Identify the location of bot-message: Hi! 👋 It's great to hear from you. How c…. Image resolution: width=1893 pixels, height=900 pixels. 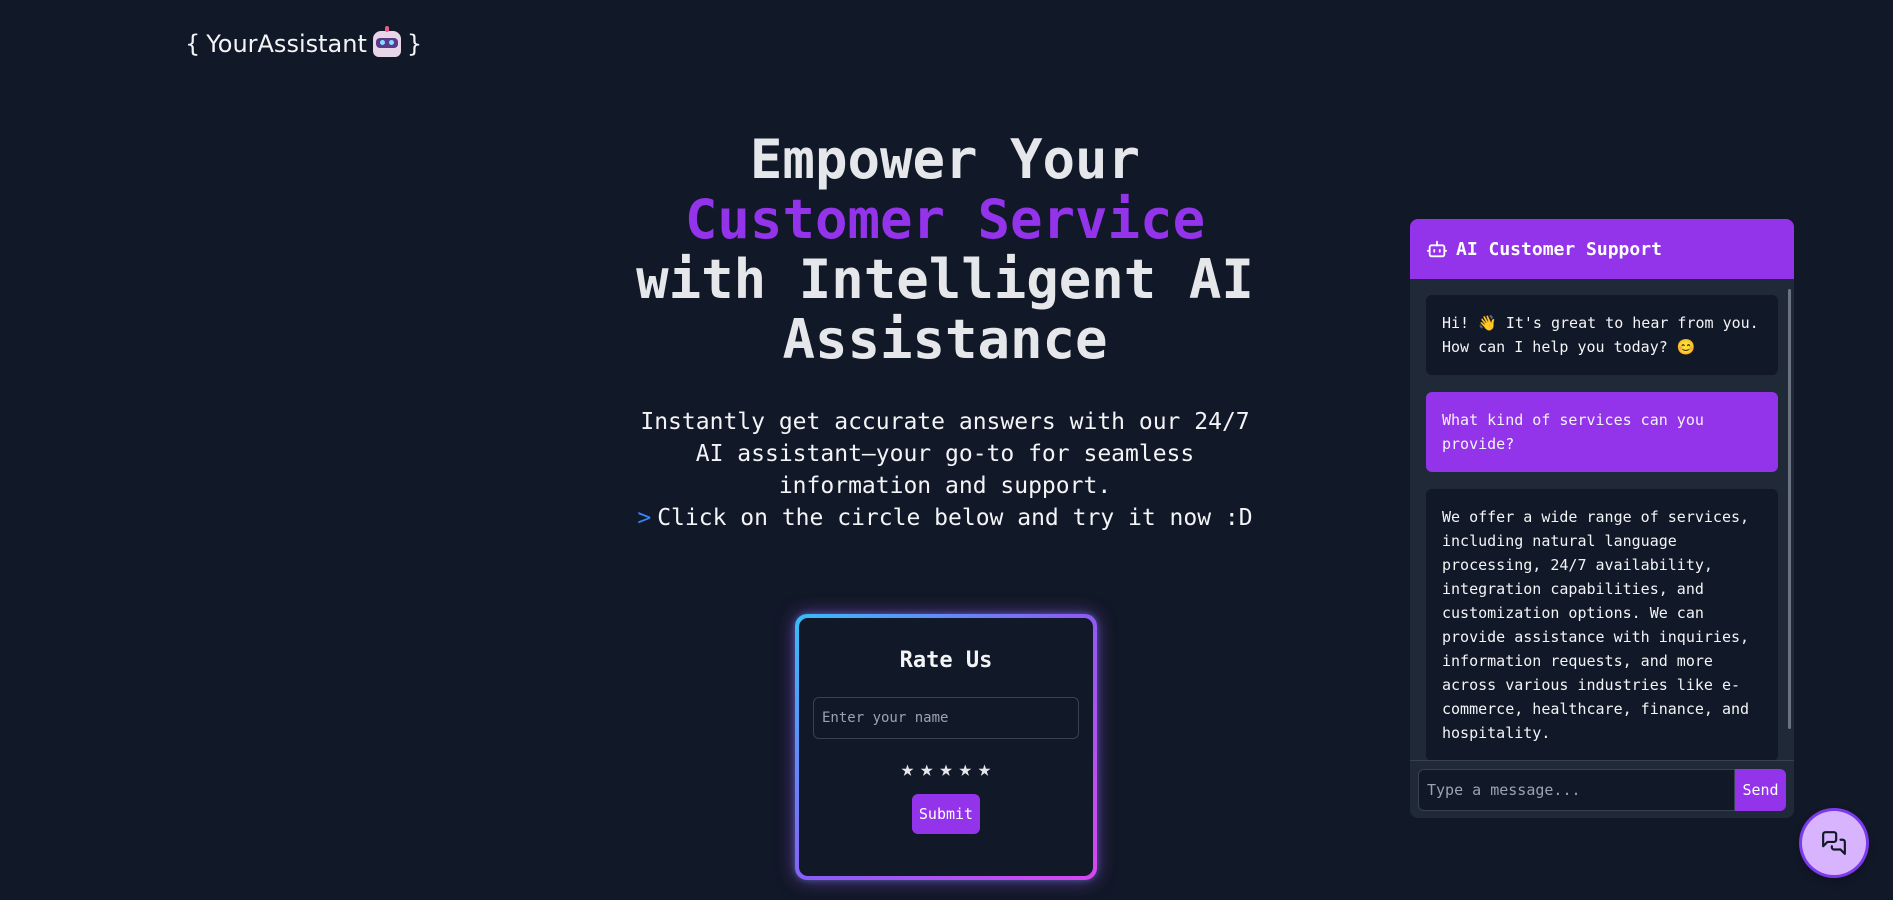
(1602, 335).